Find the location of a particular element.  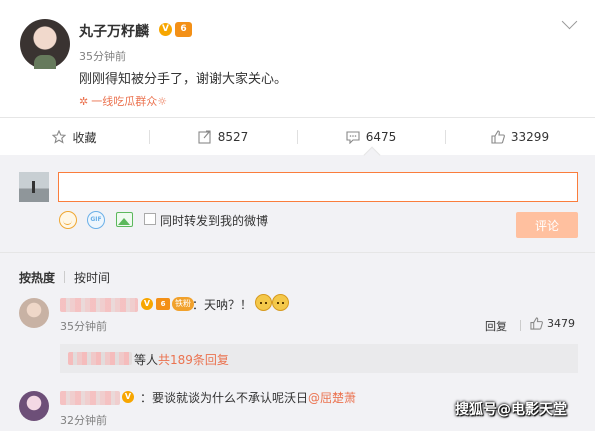

topic-icon: ✲ is located at coordinates (84, 101).